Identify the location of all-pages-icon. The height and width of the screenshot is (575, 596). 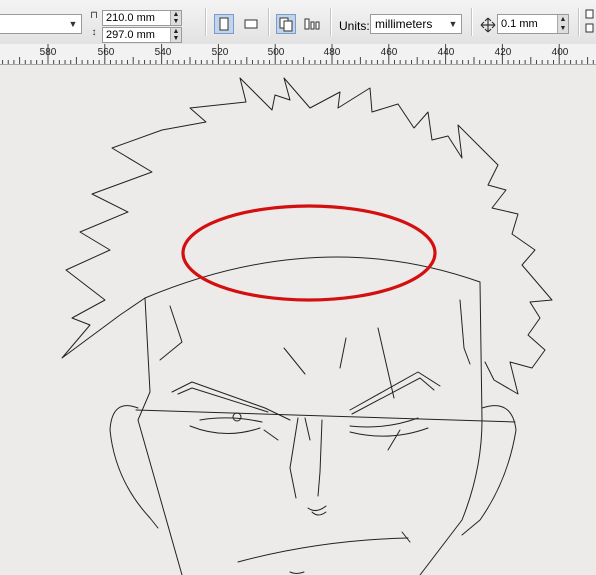
(286, 24).